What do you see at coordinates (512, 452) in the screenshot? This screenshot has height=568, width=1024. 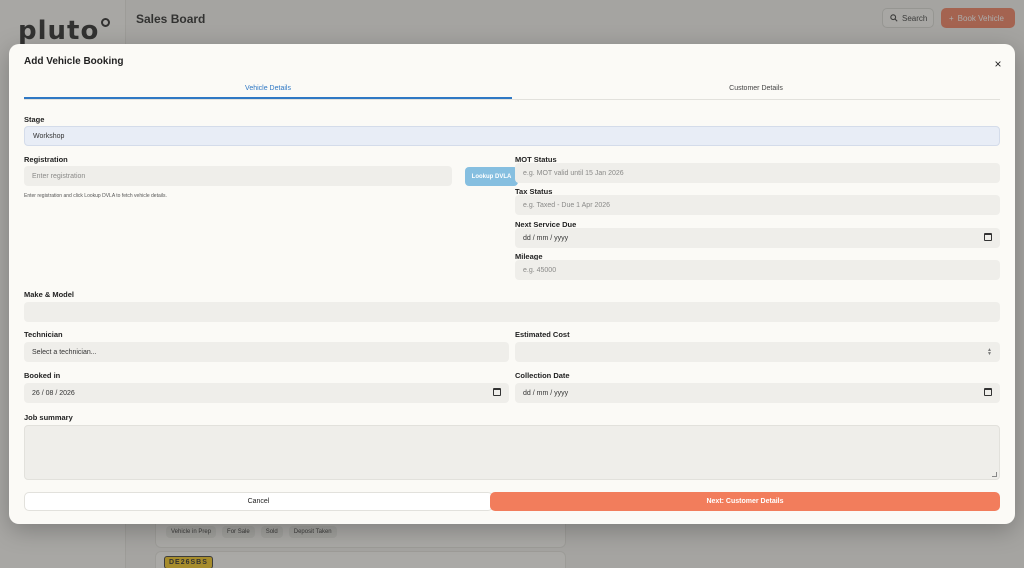 I see `job-summary-textarea` at bounding box center [512, 452].